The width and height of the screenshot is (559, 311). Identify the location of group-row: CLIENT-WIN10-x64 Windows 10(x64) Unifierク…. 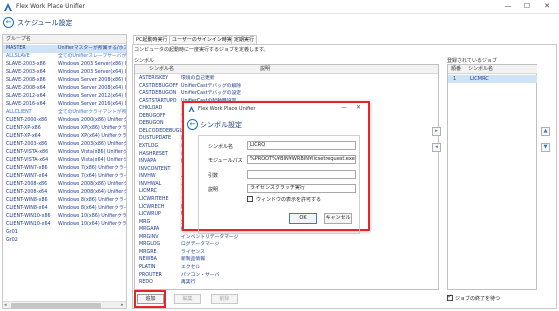
(64, 225).